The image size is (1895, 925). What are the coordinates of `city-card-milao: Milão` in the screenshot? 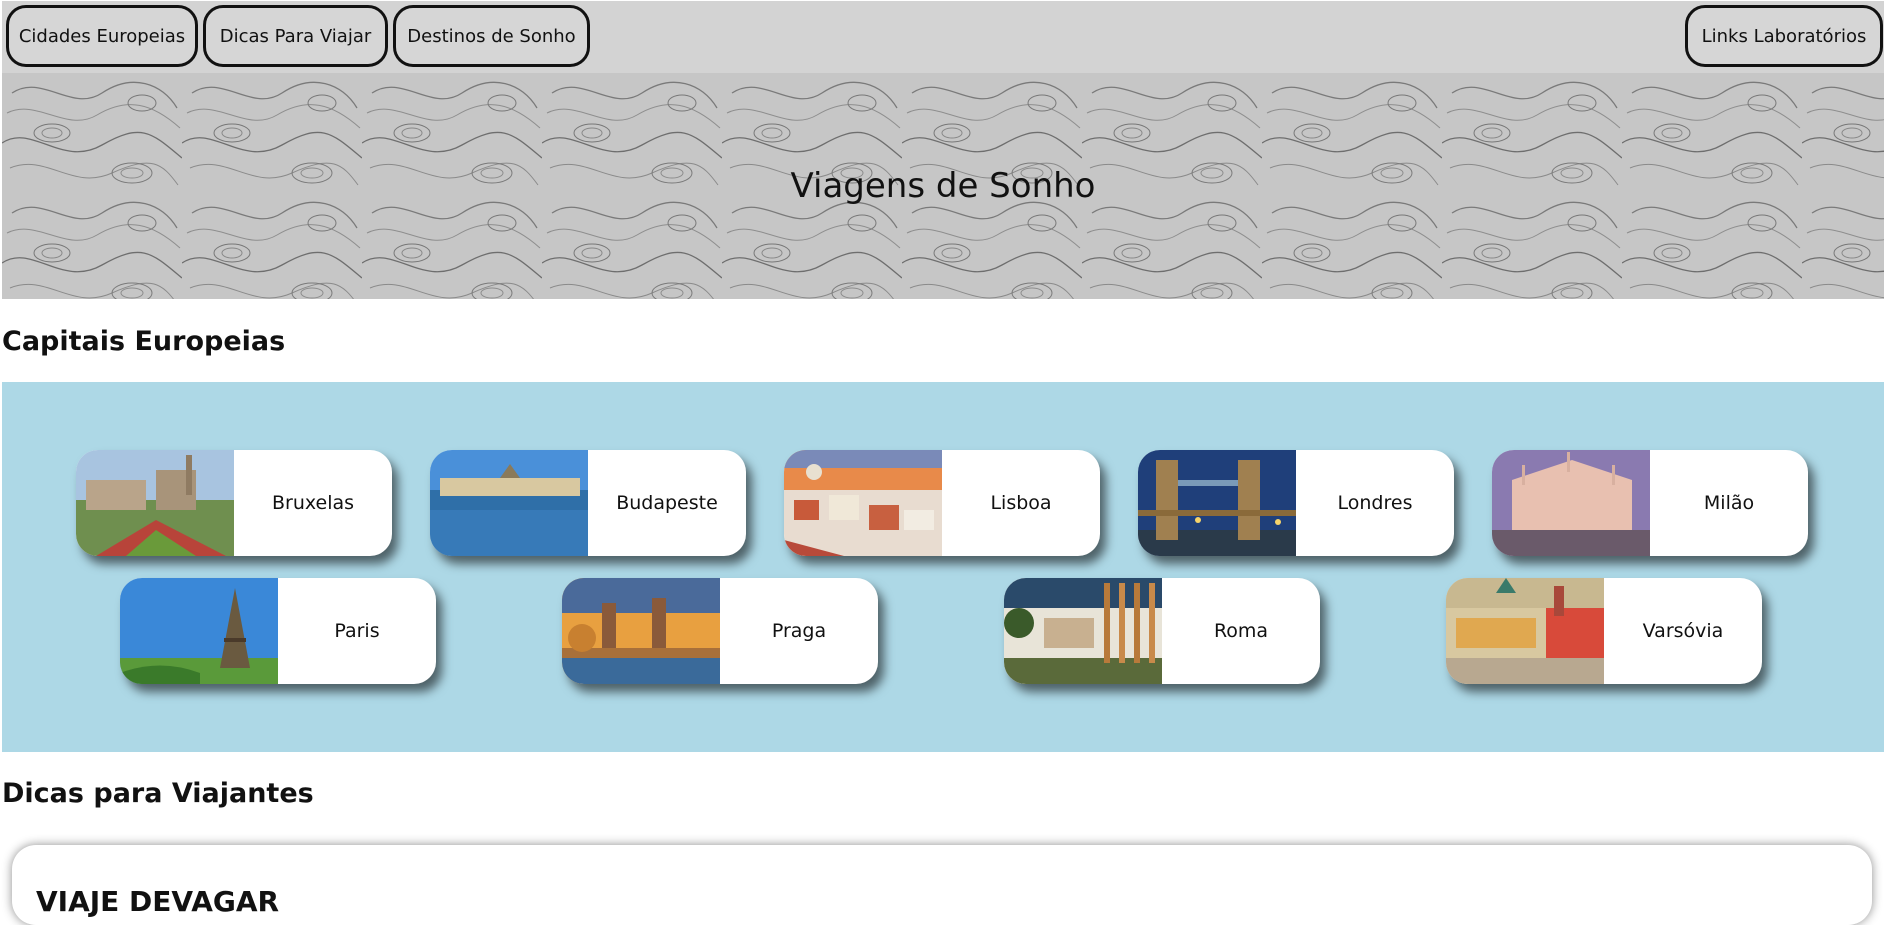 It's located at (1650, 503).